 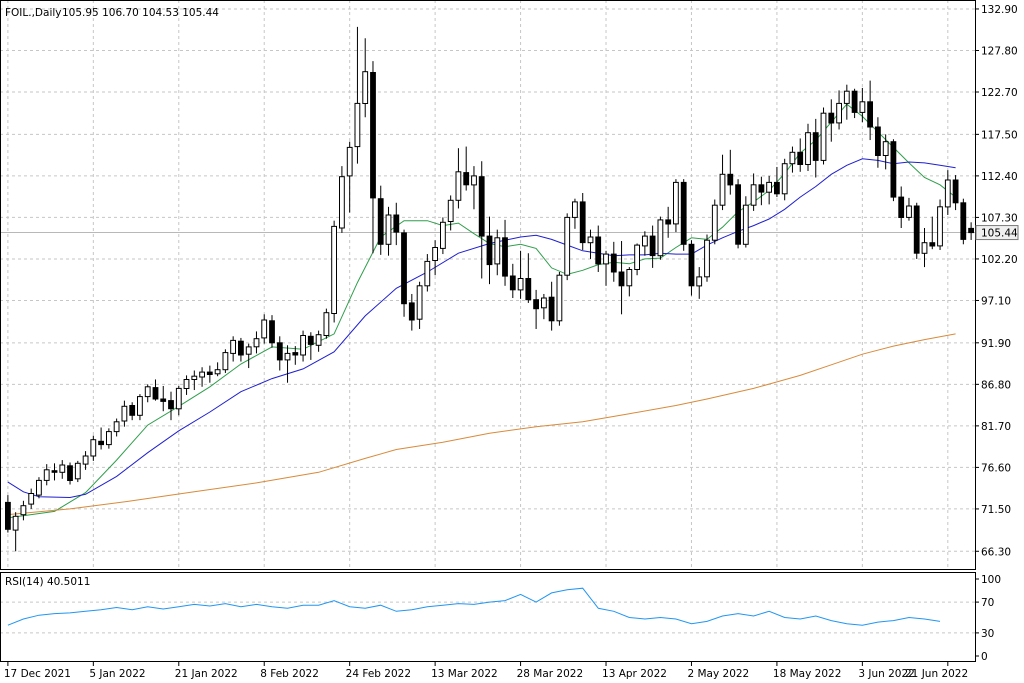 I want to click on y-tick-label: 97.10, so click(x=996, y=301).